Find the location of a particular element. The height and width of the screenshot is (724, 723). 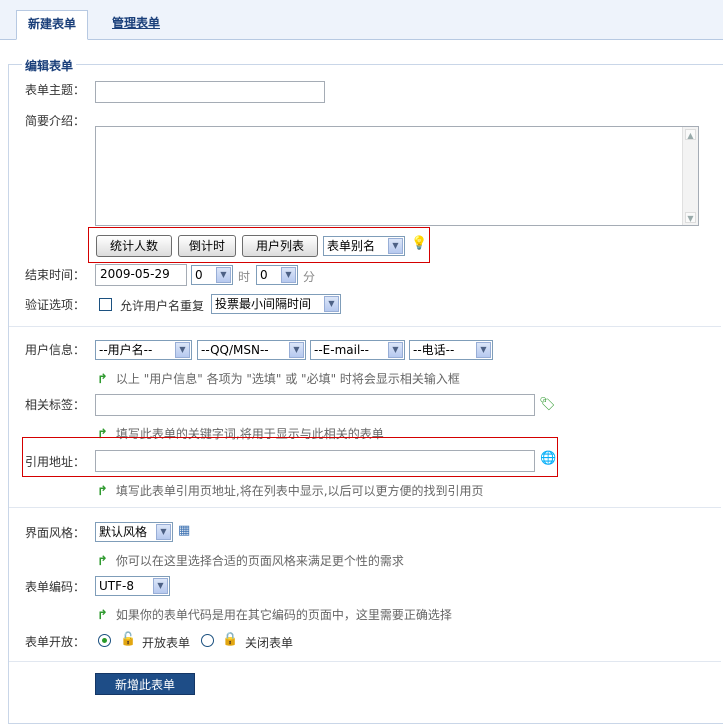

encoding-hint-text: 如果你的表单代码是用在其它编码的页面中，这里需要正确选择 is located at coordinates (283, 615).